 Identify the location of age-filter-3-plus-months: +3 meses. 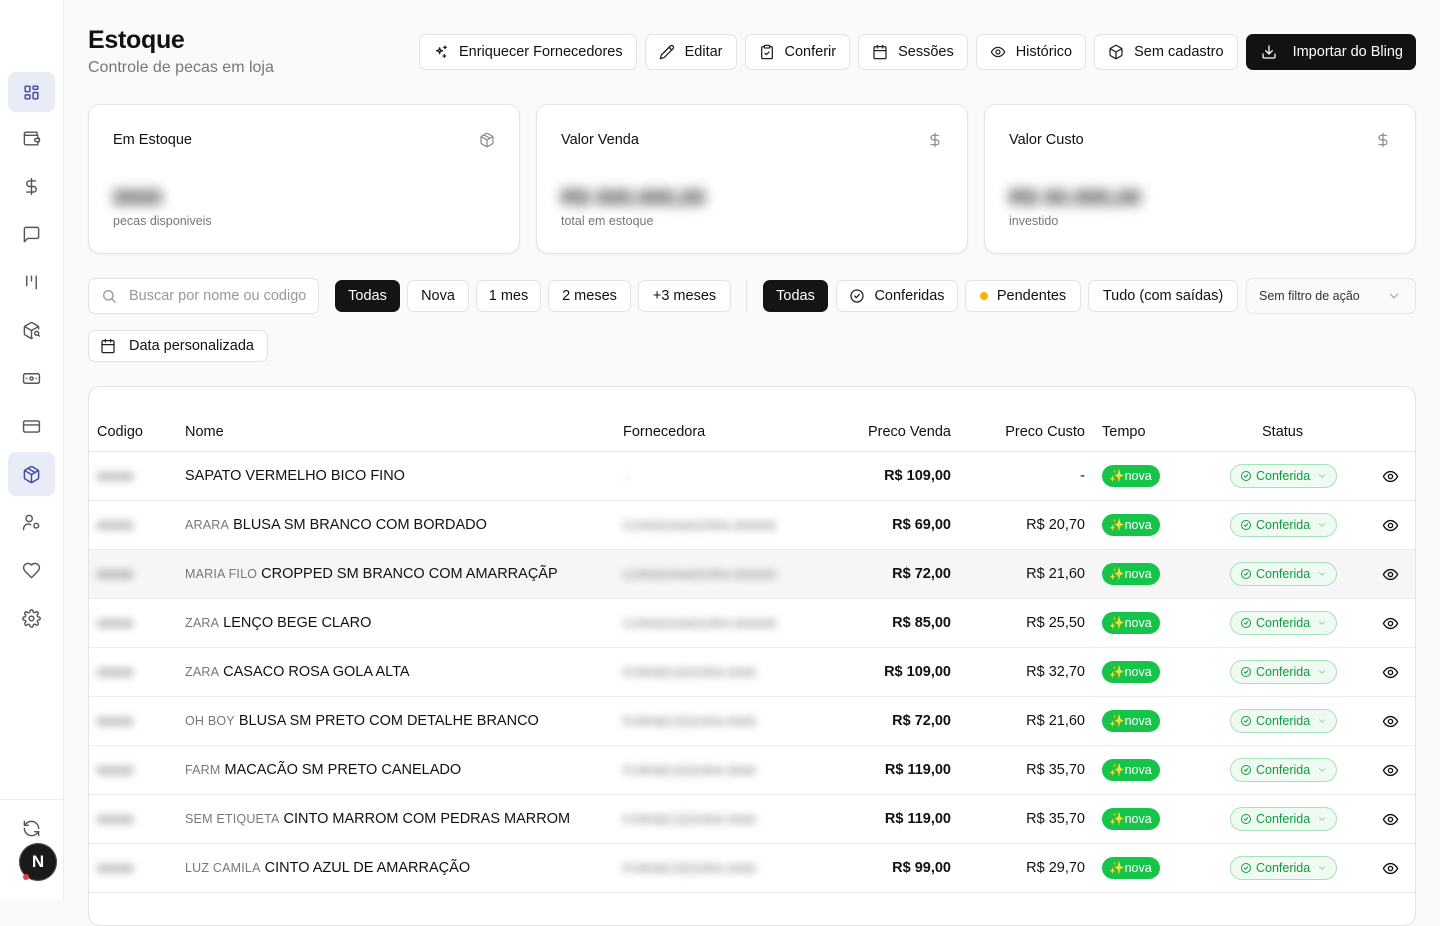
(684, 296).